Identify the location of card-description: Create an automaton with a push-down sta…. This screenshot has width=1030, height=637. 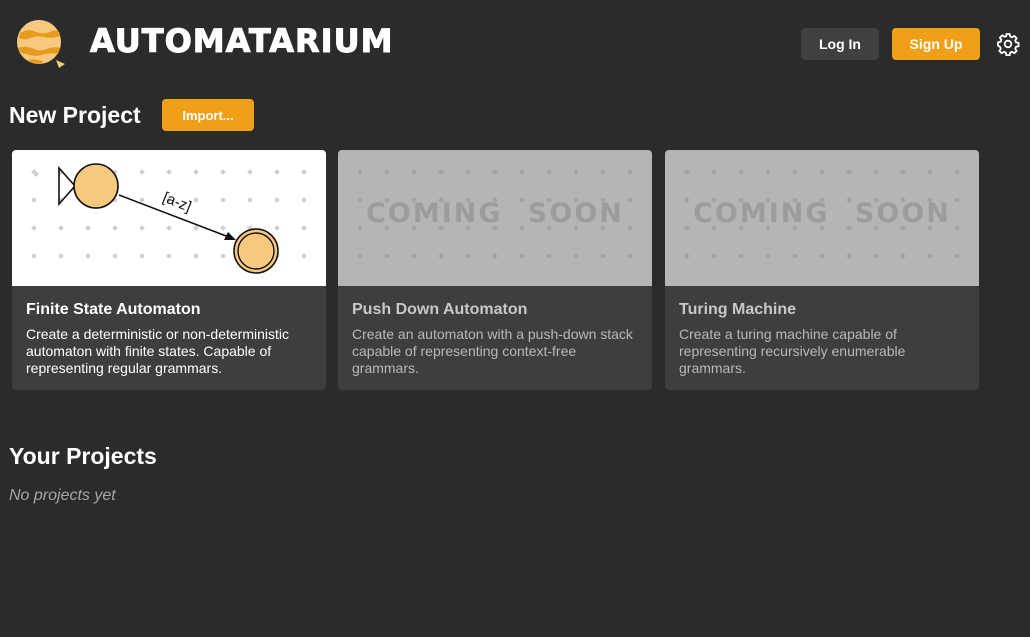
(492, 351).